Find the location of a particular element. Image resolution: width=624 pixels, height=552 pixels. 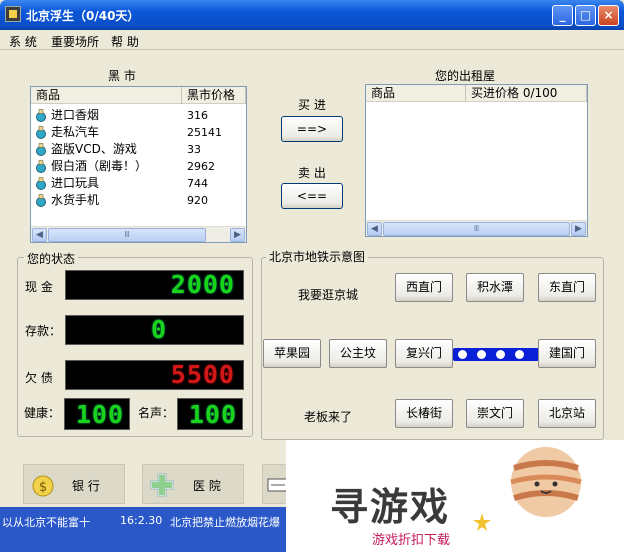

health-value: 100 is located at coordinates (99, 414).